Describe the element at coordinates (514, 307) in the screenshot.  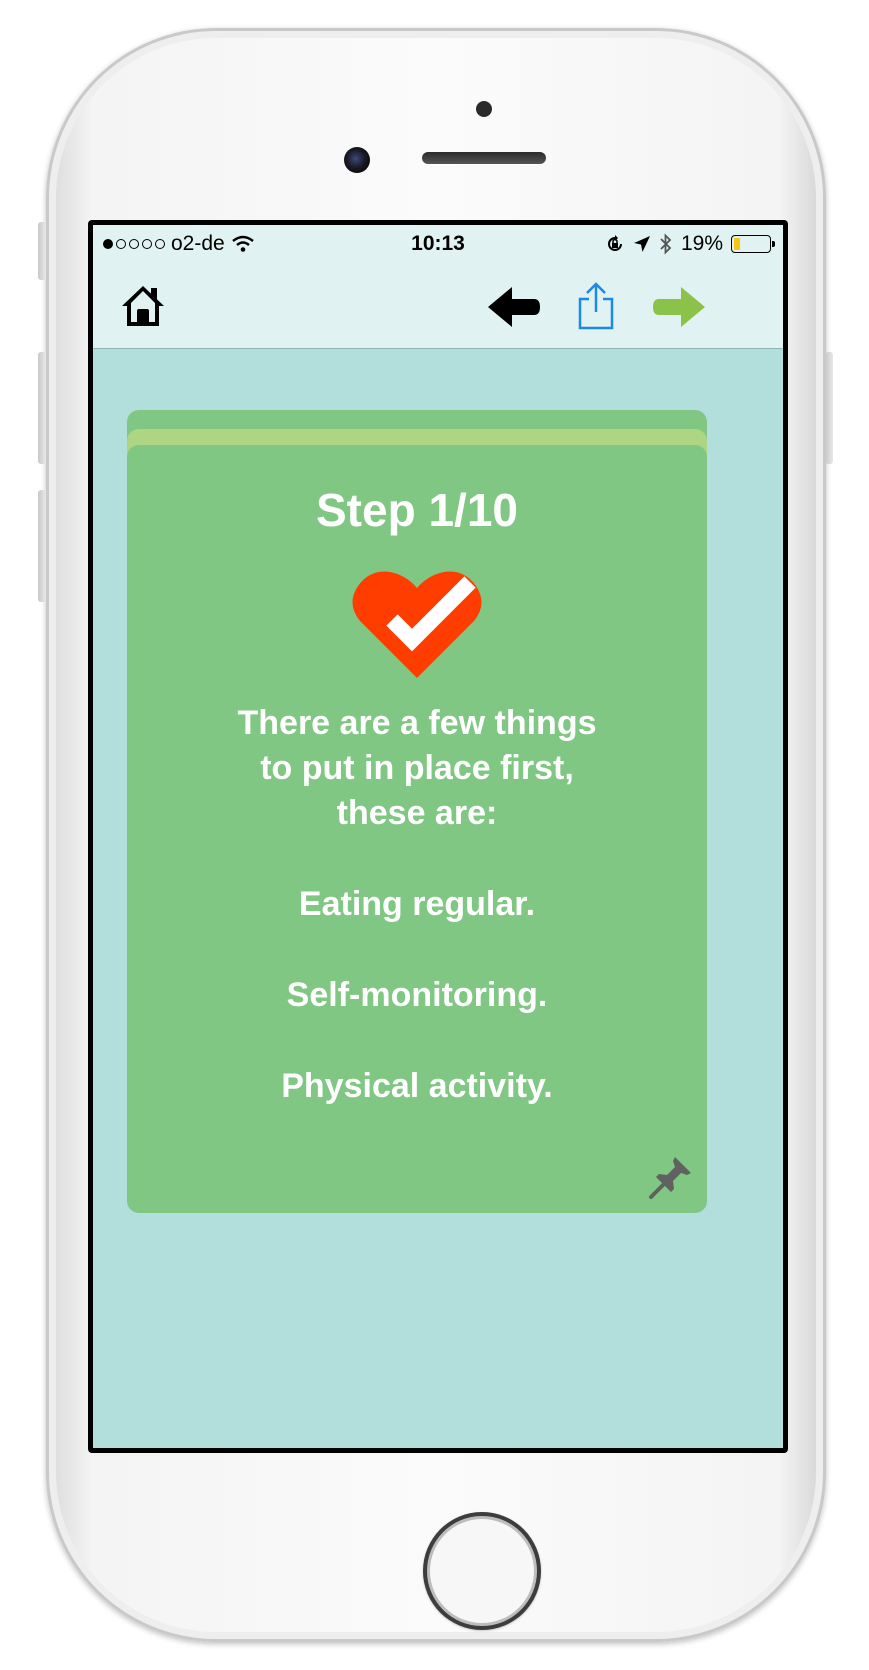
I see `back-arrow-icon` at that location.